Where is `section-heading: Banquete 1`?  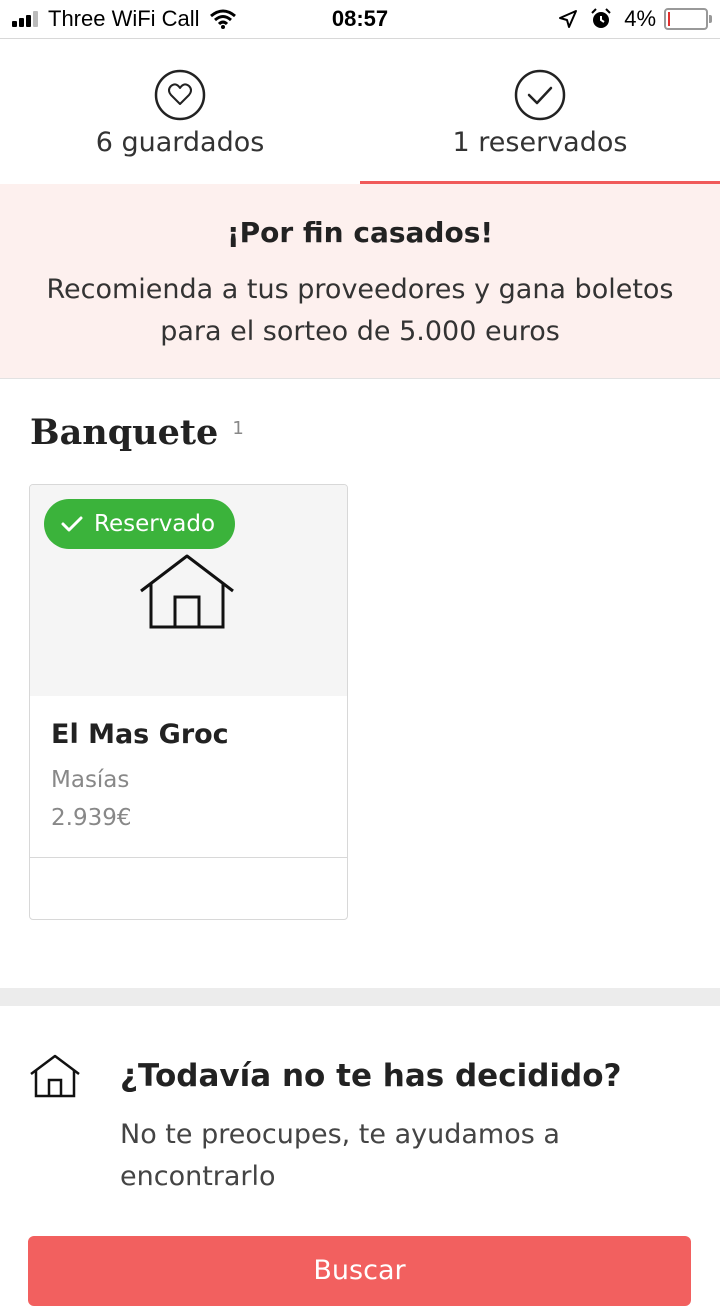 section-heading: Banquete 1 is located at coordinates (137, 432).